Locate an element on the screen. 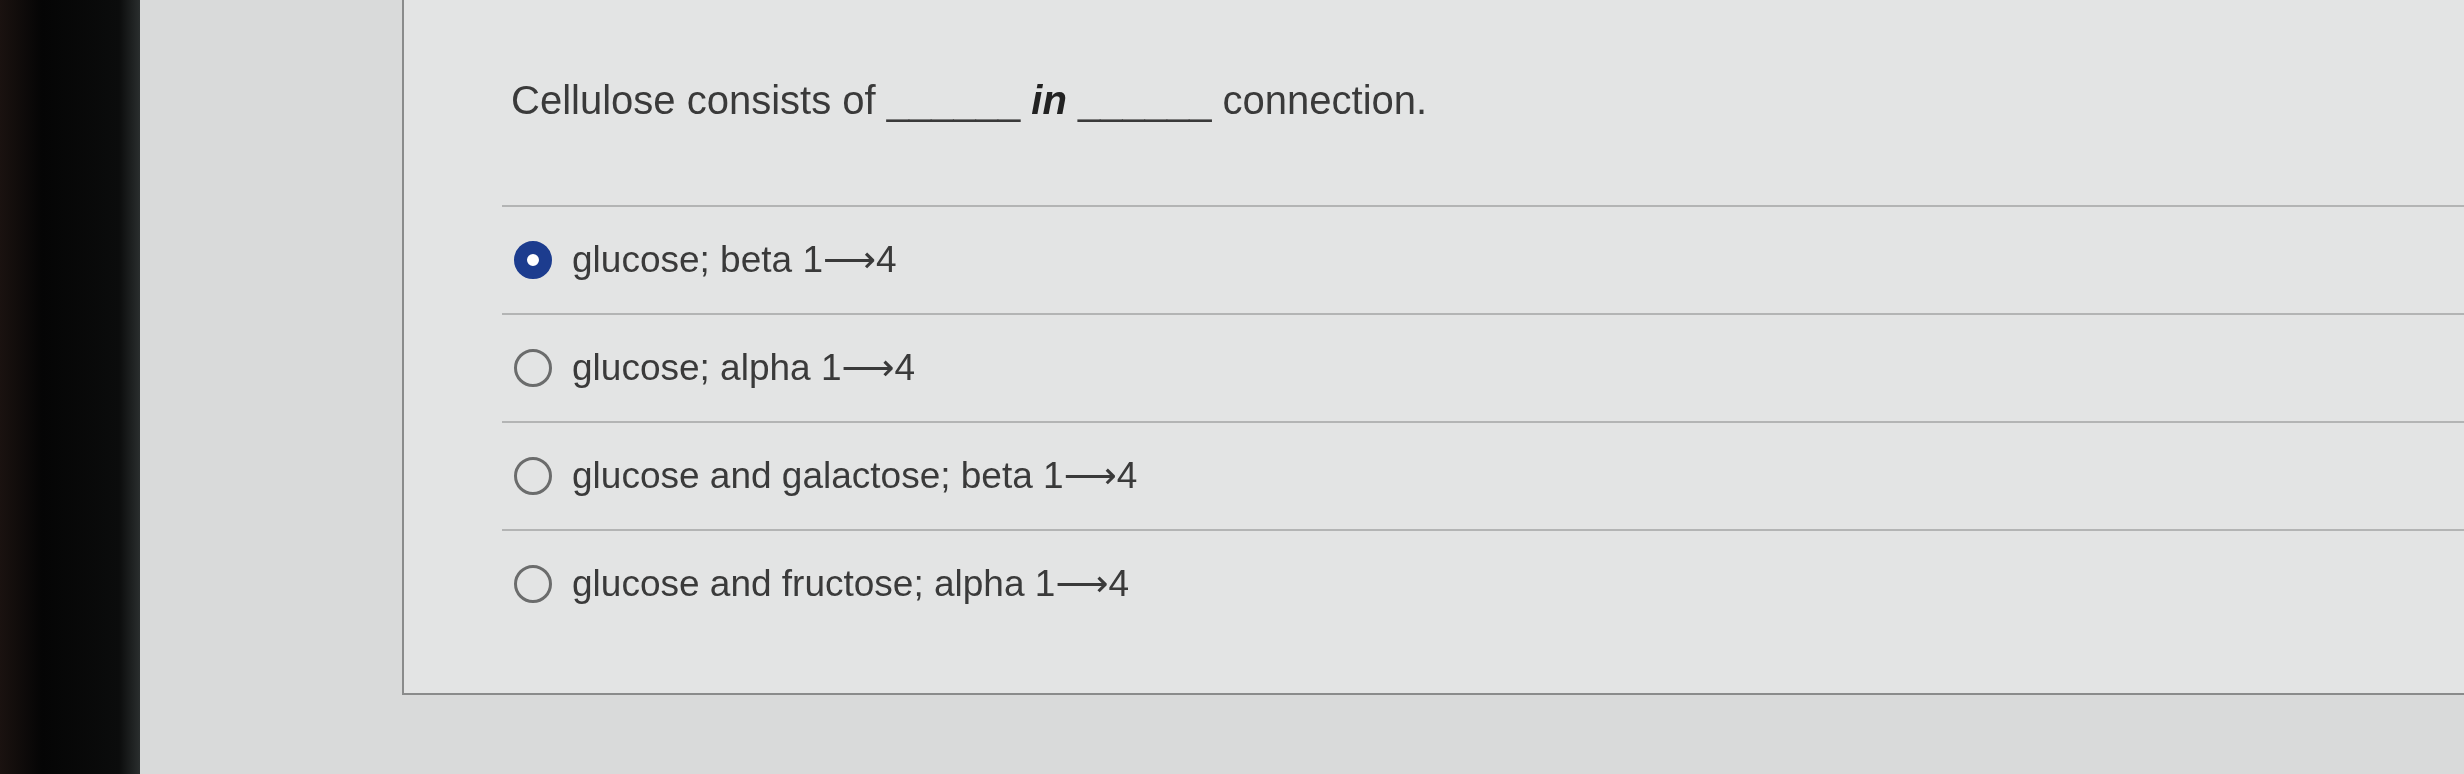 The image size is (2464, 774). question-text: Cellulose consists of ______ in ______ connection. is located at coordinates (969, 100).